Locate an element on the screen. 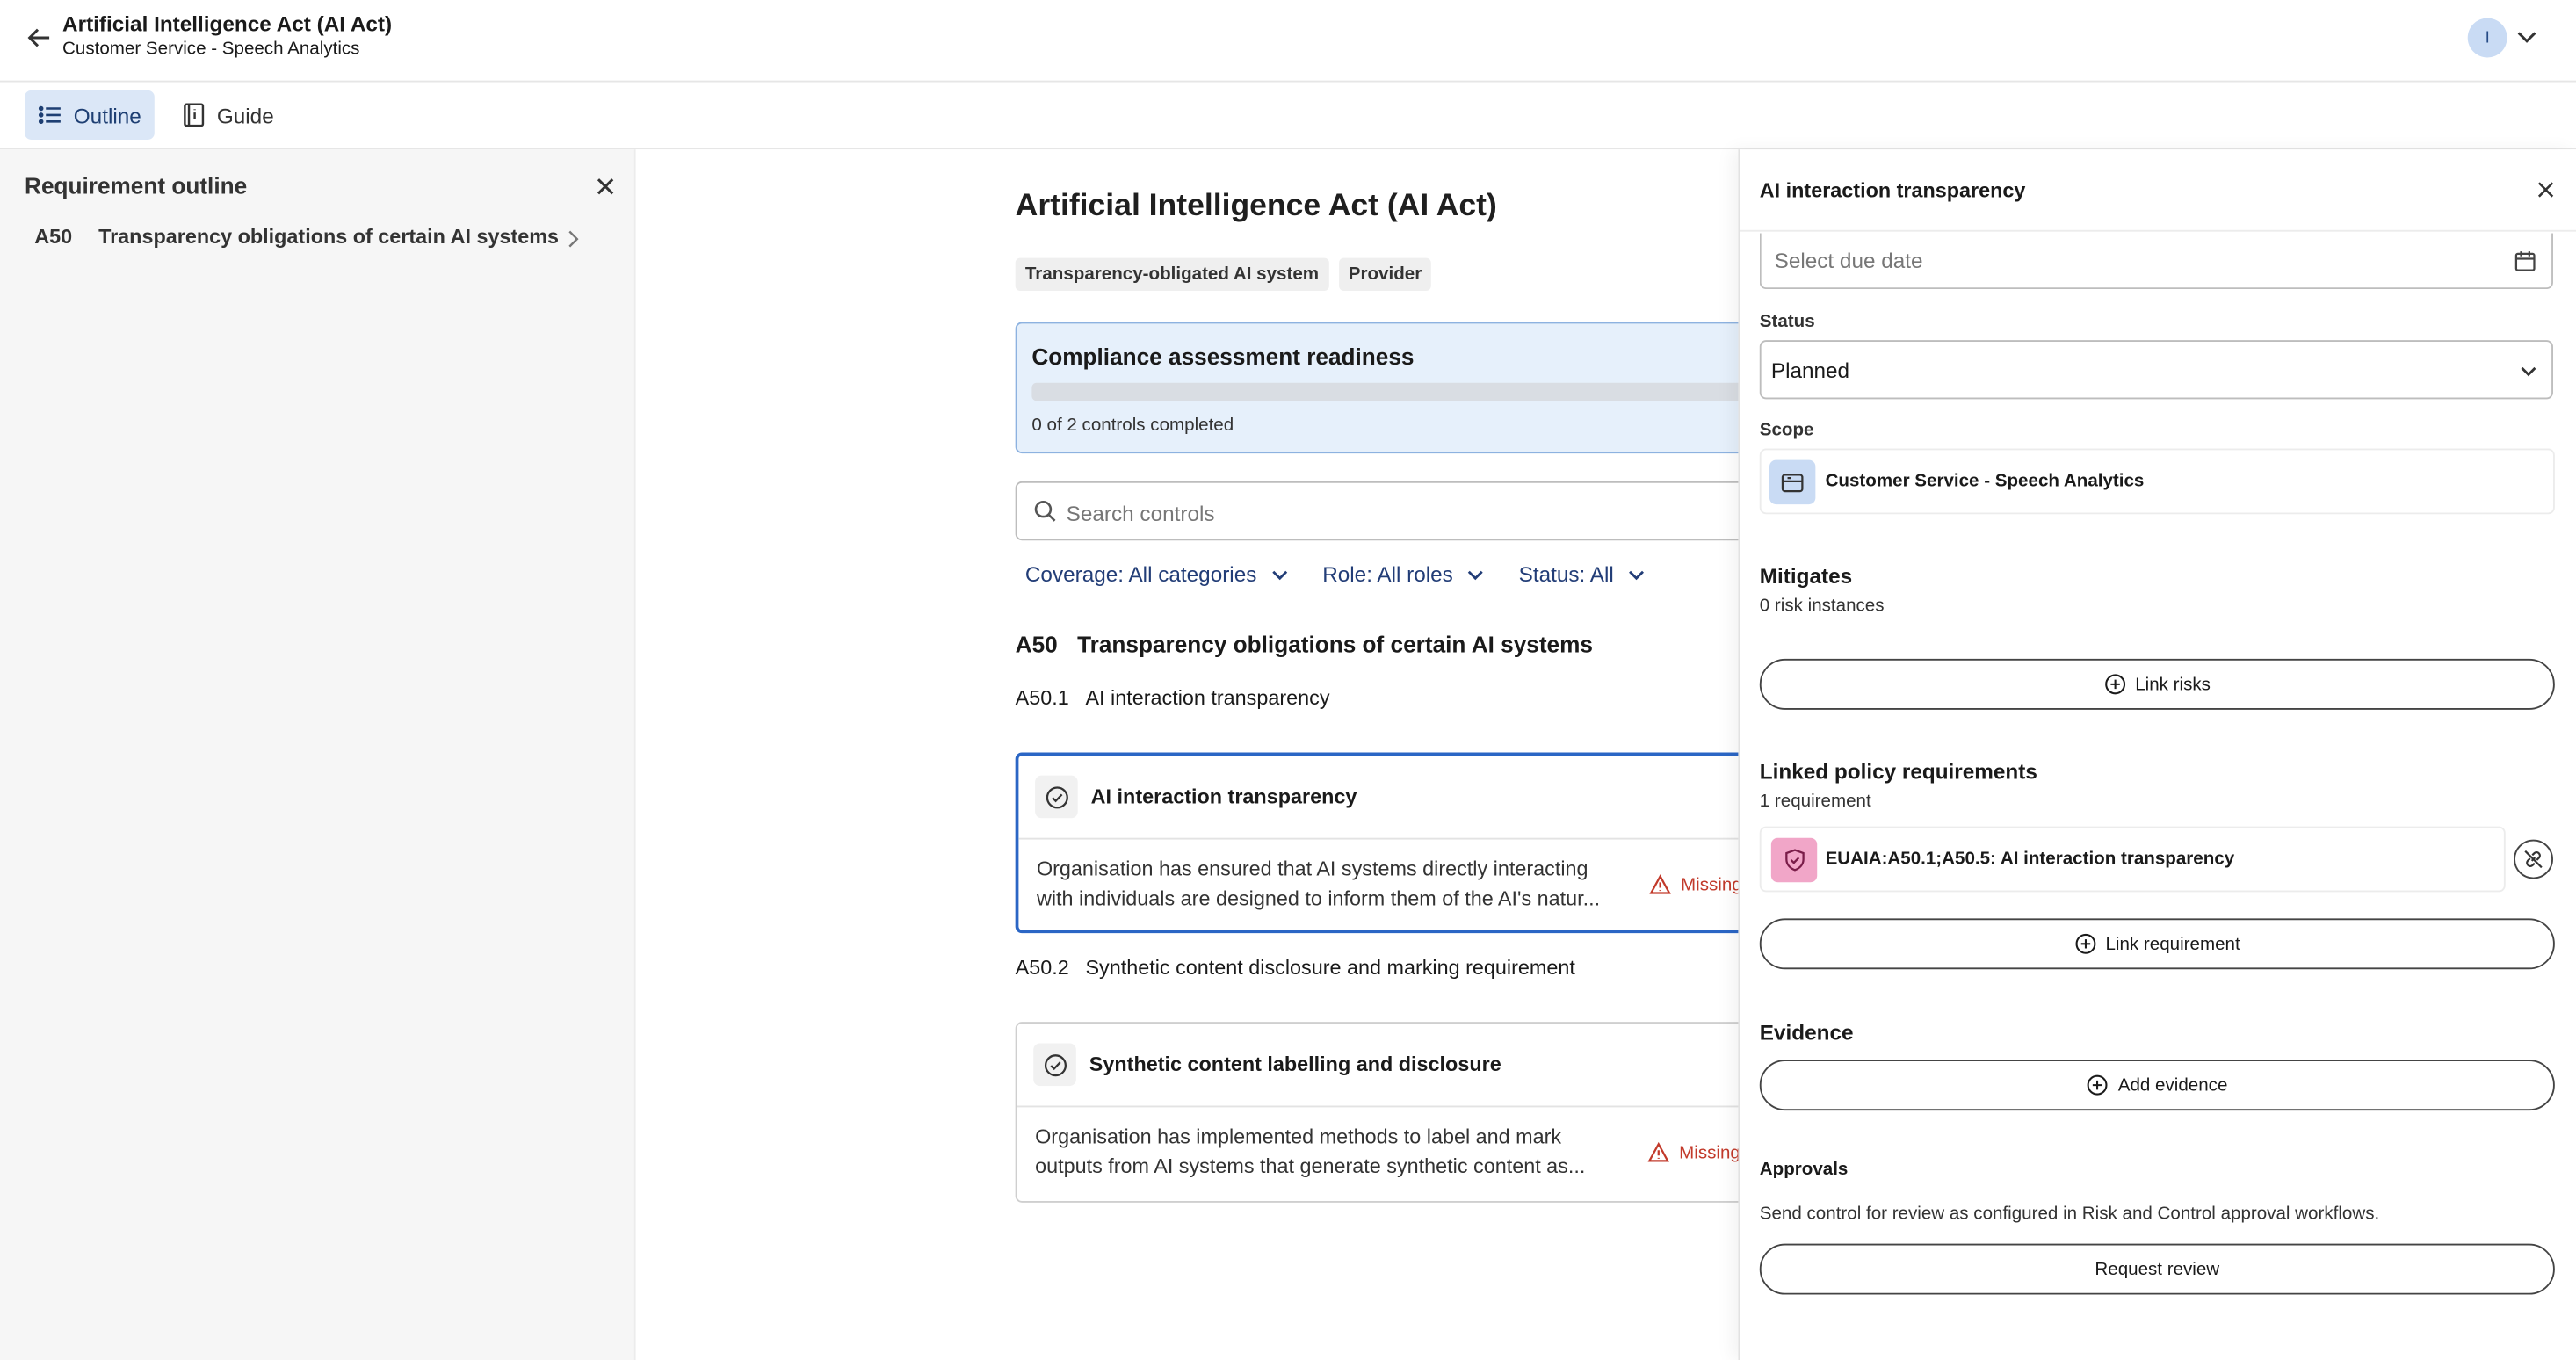 Image resolution: width=2576 pixels, height=1360 pixels. search-box is located at coordinates (1377, 511).